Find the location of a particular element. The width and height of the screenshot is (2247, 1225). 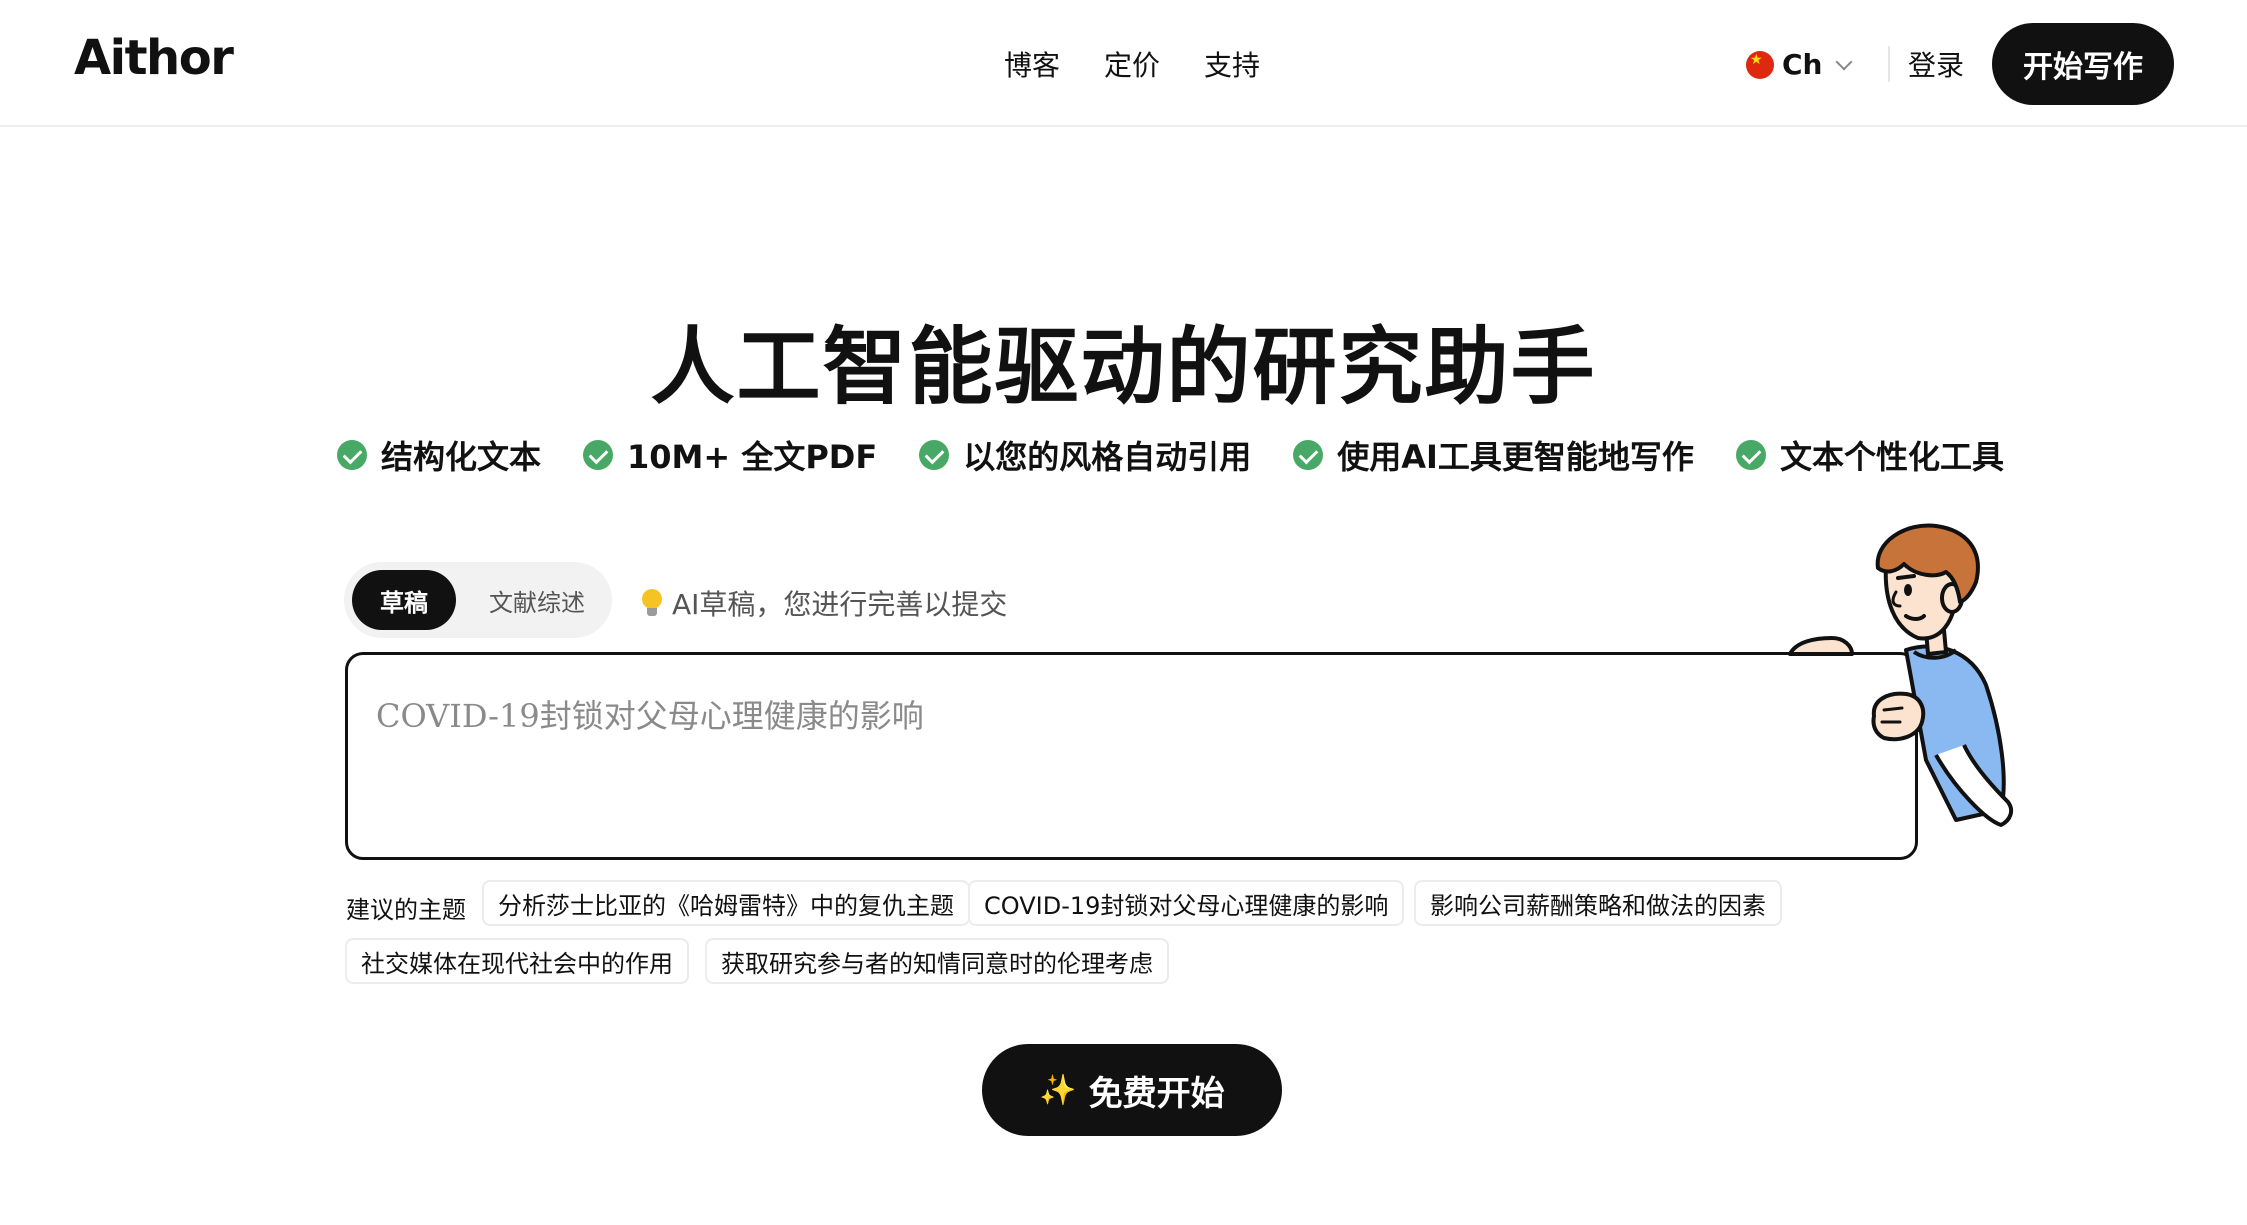

mode-tab-draft: 草稿 is located at coordinates (404, 600).